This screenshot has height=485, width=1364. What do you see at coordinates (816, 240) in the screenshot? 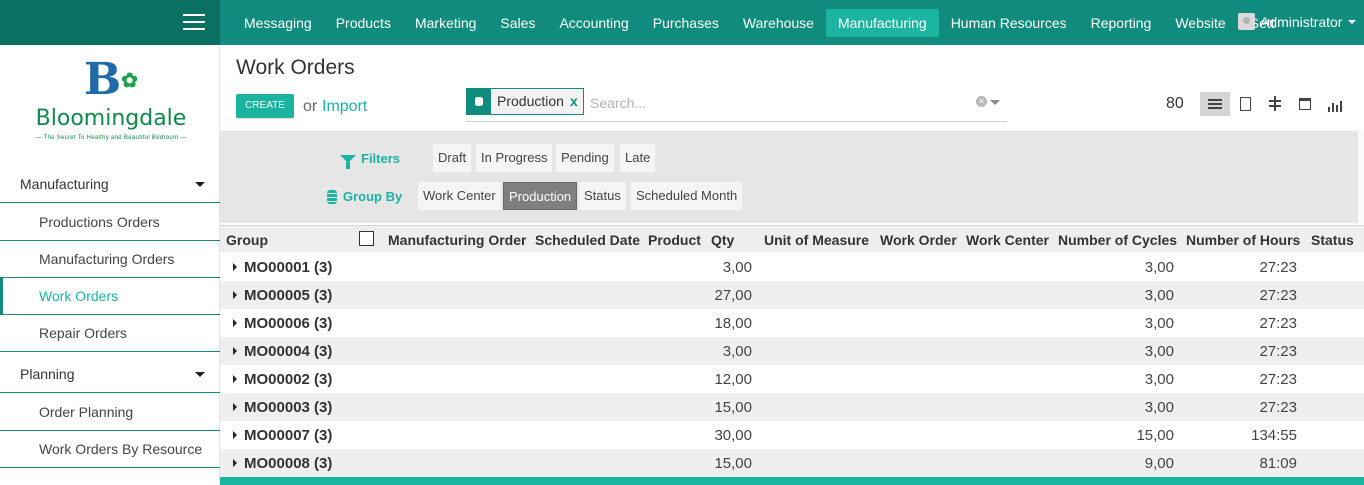
I see `col-unit-of-measure: Unit of Measure` at bounding box center [816, 240].